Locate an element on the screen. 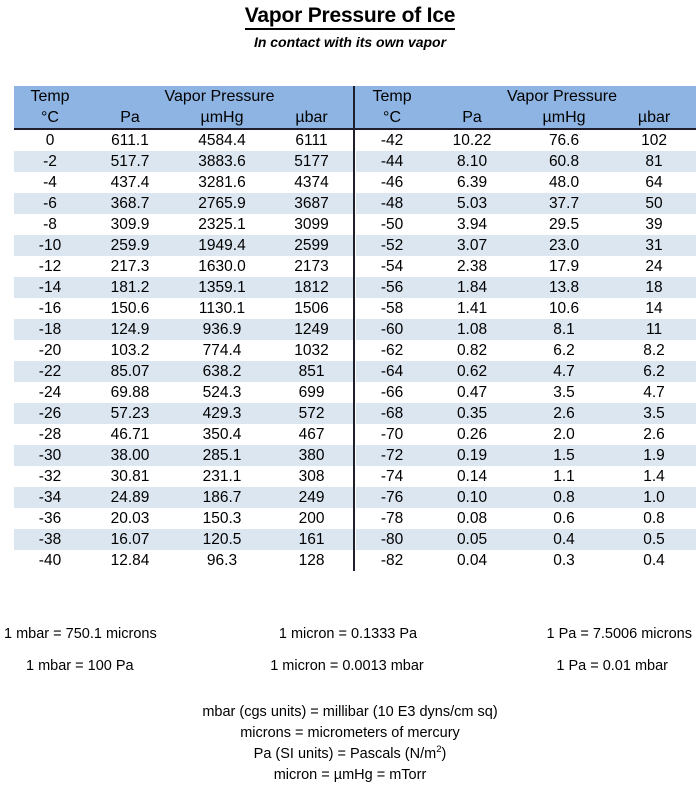 The height and width of the screenshot is (788, 700). cell-left-umhg: 350.4 is located at coordinates (222, 434).